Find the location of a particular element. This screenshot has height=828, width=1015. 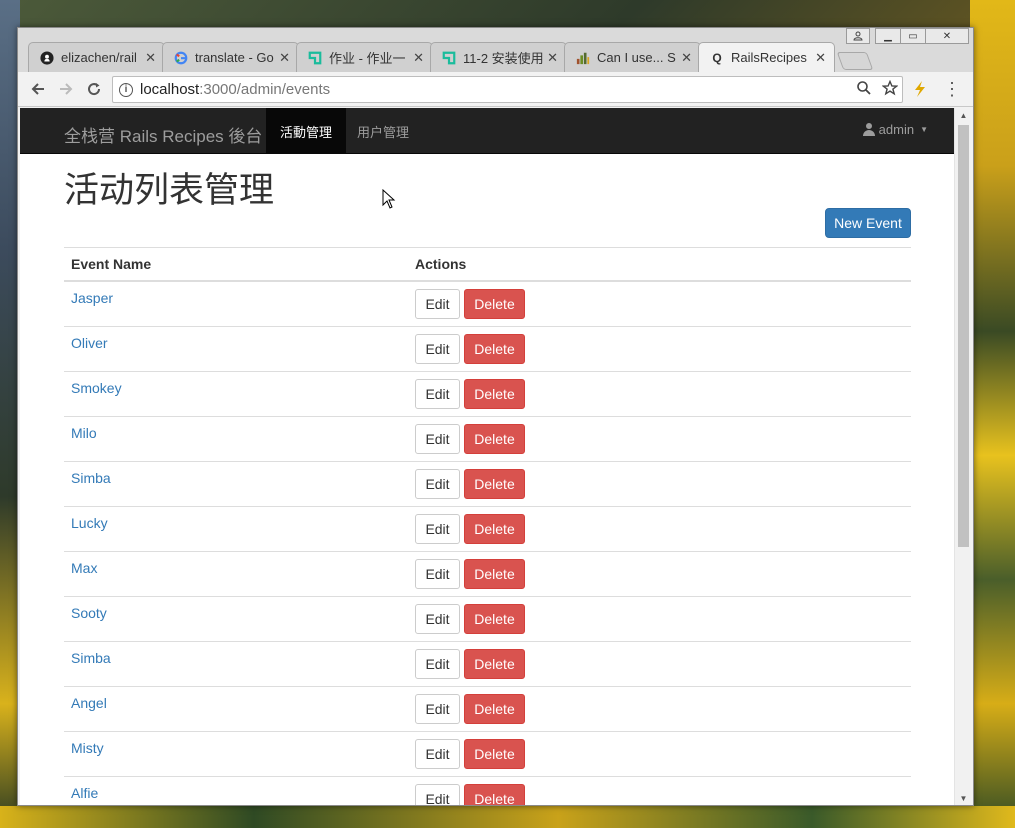

minimize-button: ▁ is located at coordinates (888, 36).